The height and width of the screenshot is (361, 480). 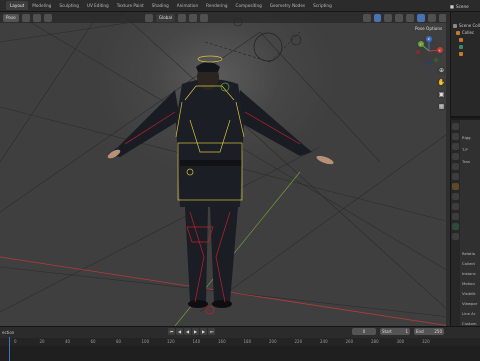 What do you see at coordinates (471, 162) in the screenshot?
I see `properties-panel-header: Tran` at bounding box center [471, 162].